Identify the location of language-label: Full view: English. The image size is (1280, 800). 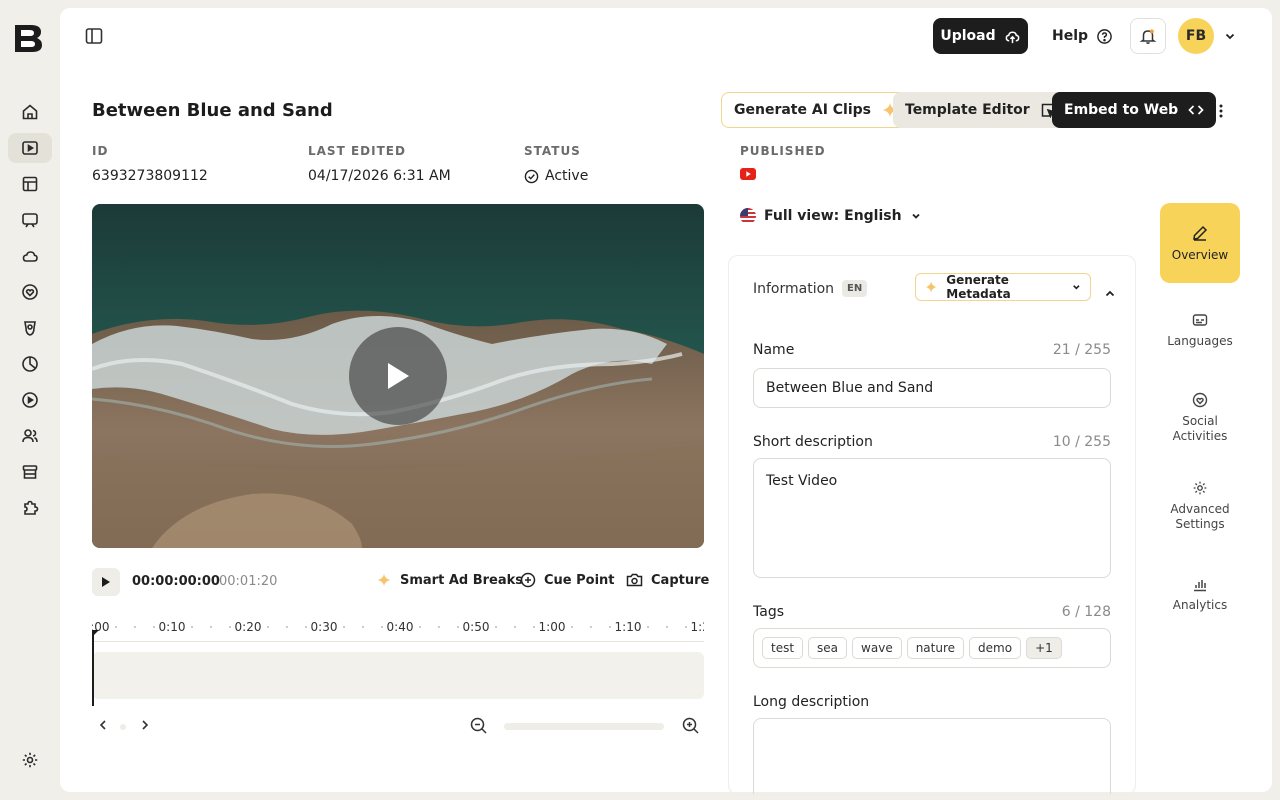
(833, 216).